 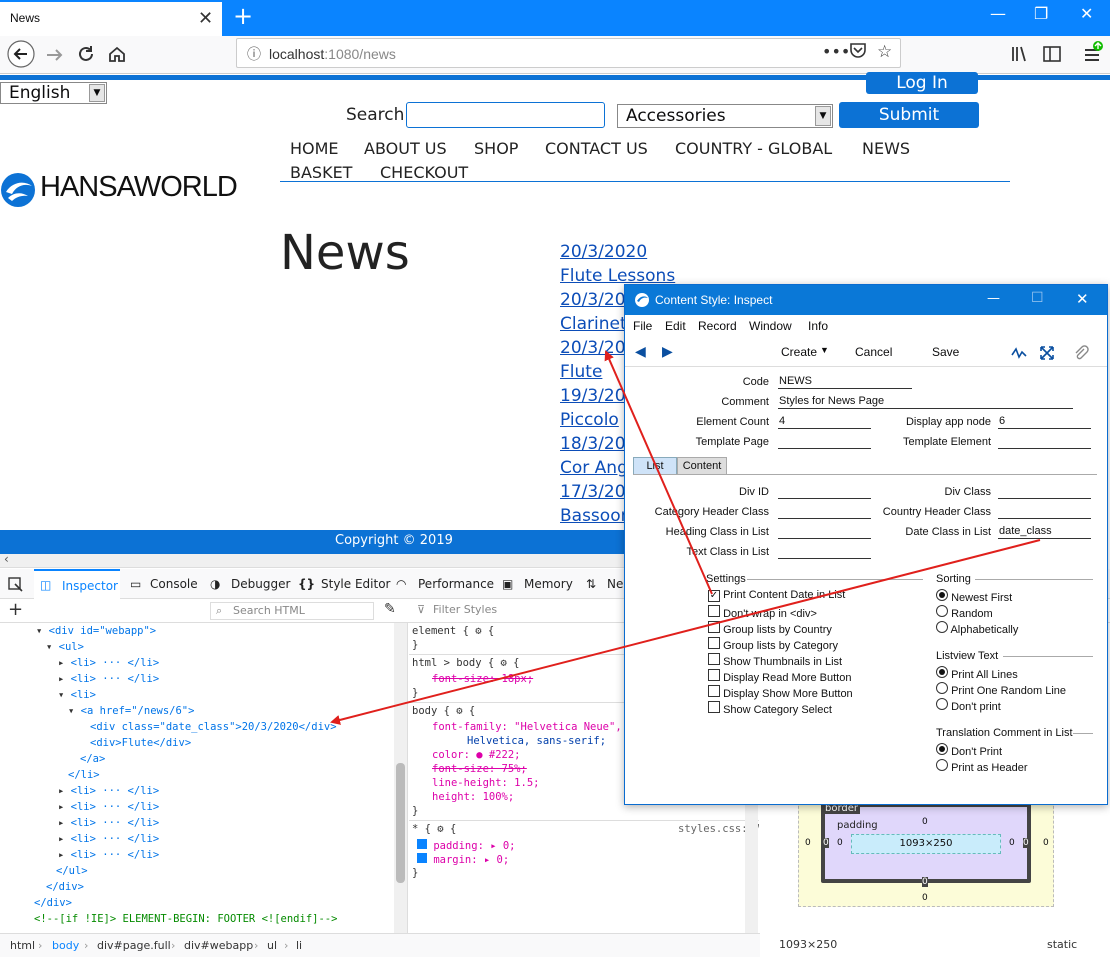 What do you see at coordinates (434, 829) in the screenshot?
I see `rule-selector: * { ⚙ {` at bounding box center [434, 829].